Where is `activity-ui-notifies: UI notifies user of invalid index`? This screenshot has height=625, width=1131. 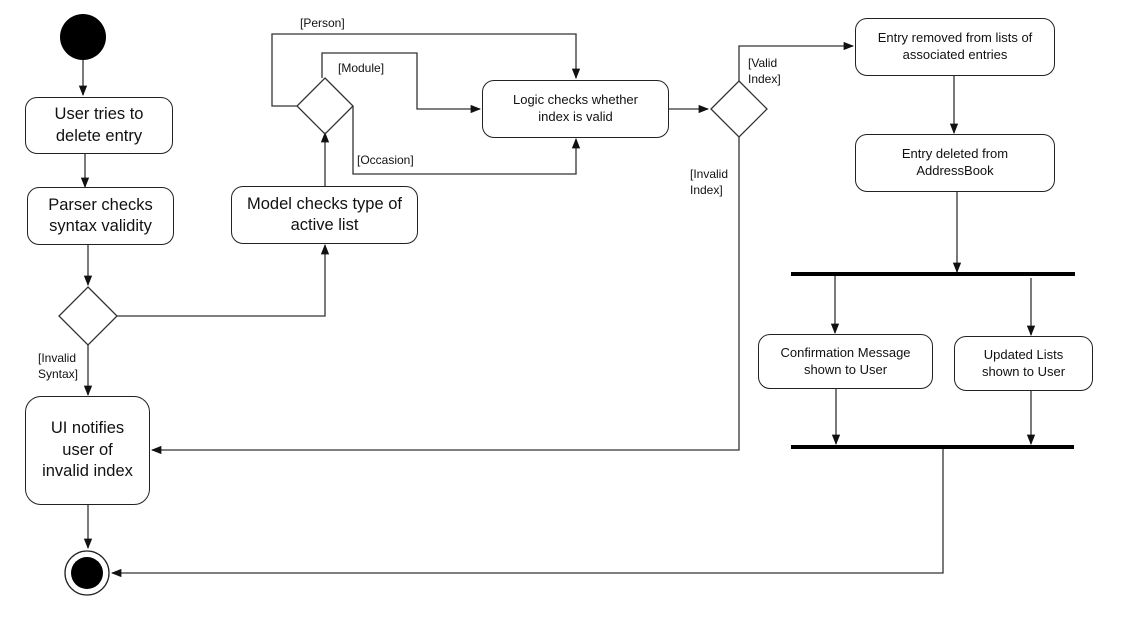
activity-ui-notifies: UI notifies user of invalid index is located at coordinates (87, 450).